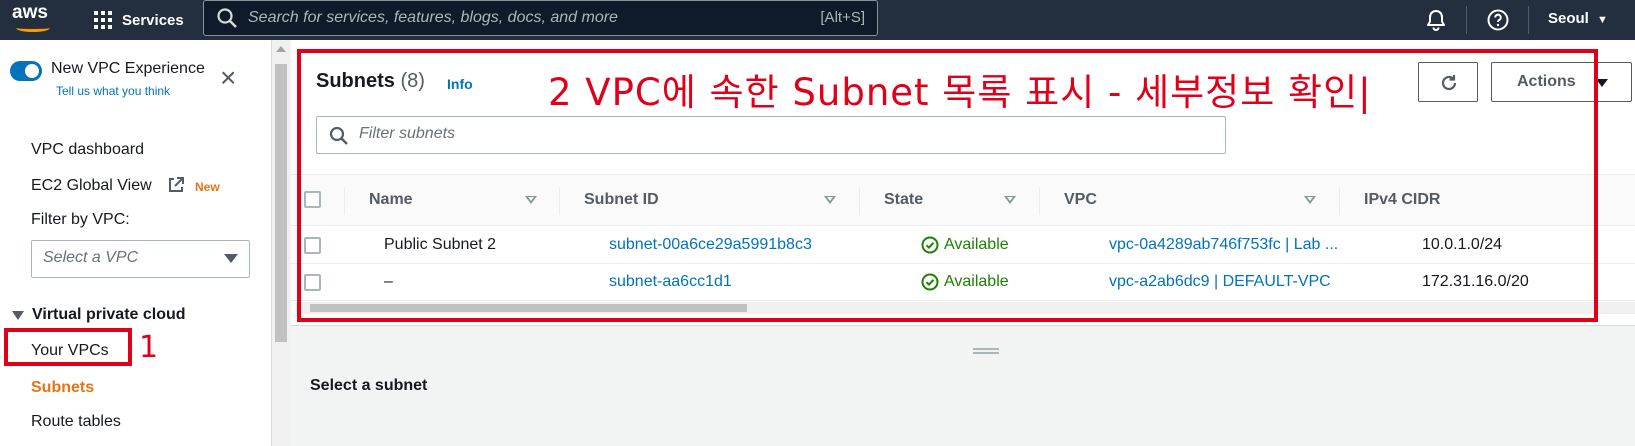  I want to click on filter-by-vpc-label: Filter by VPC:, so click(80, 219).